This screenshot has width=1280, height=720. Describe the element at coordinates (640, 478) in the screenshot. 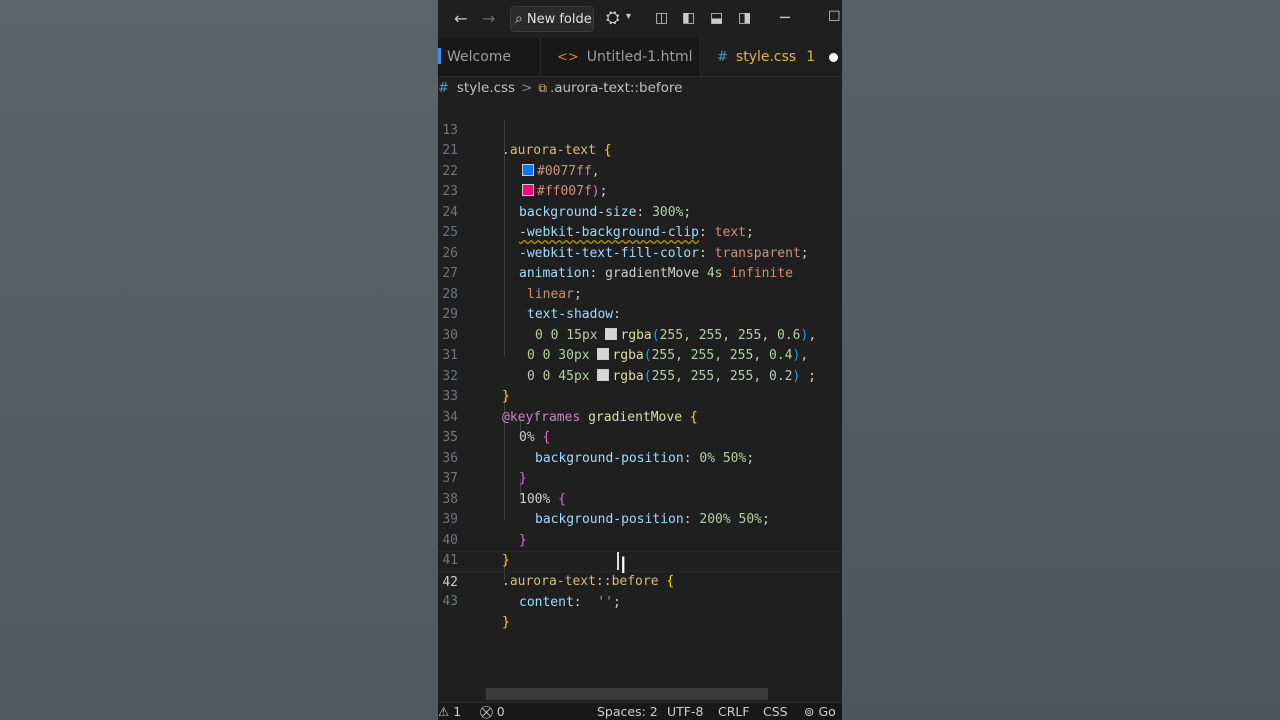

I see `code-line: 37 100% {` at that location.